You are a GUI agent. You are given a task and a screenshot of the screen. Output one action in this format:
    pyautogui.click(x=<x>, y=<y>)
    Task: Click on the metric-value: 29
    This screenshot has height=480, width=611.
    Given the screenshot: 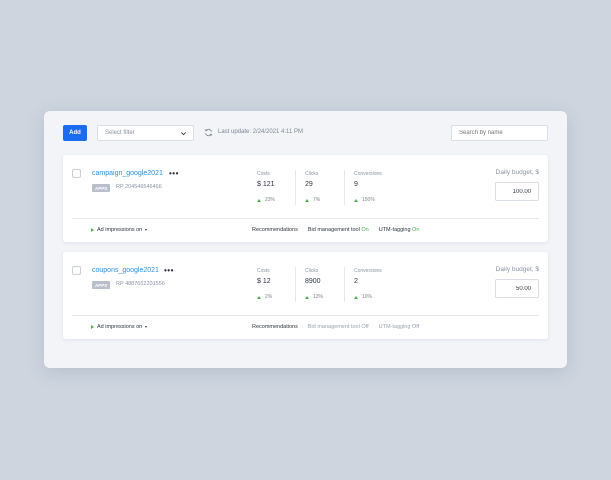 What is the action you would take?
    pyautogui.click(x=309, y=184)
    